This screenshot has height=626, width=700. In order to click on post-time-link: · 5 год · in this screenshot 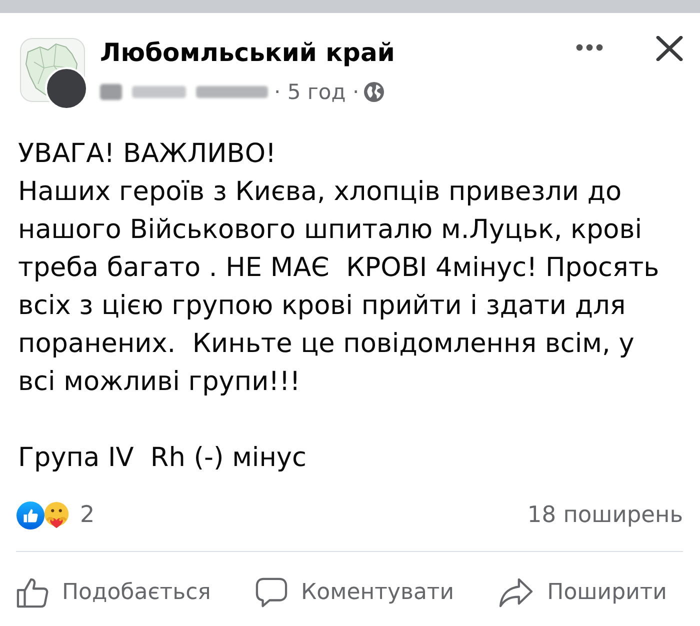, I will do `click(317, 92)`.